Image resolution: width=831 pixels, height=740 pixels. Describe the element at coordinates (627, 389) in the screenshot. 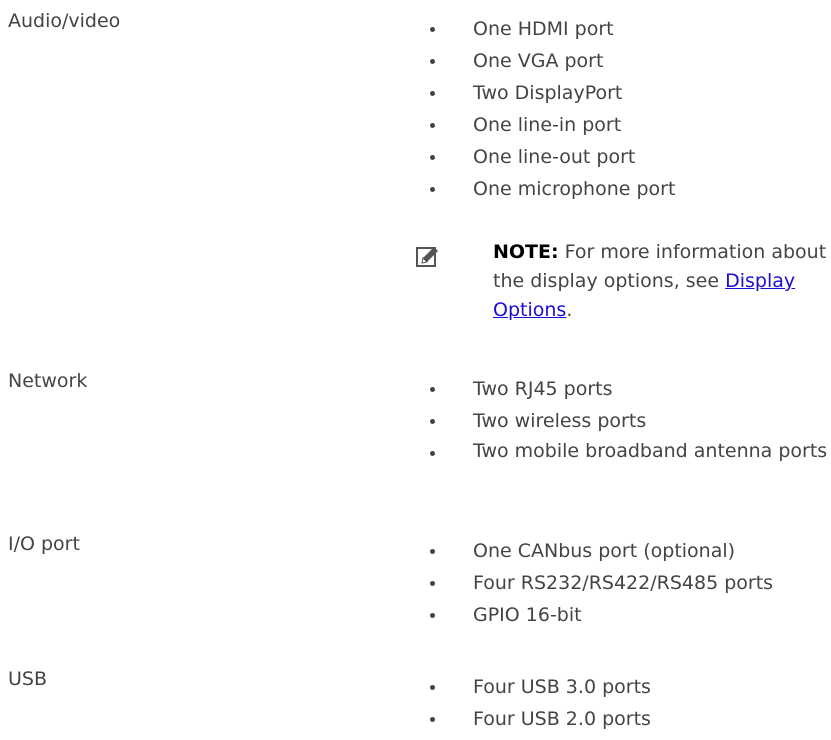

I see `list-item: Two RJ45 ports` at that location.